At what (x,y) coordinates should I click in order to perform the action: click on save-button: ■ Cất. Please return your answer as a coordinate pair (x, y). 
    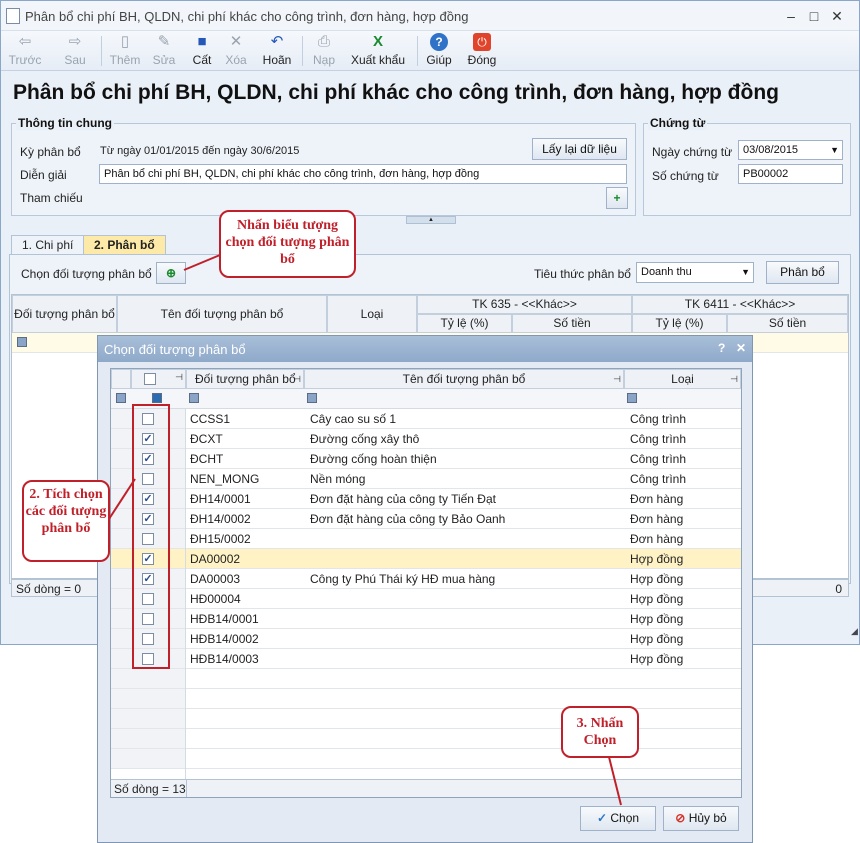
    Looking at the image, I should click on (202, 51).